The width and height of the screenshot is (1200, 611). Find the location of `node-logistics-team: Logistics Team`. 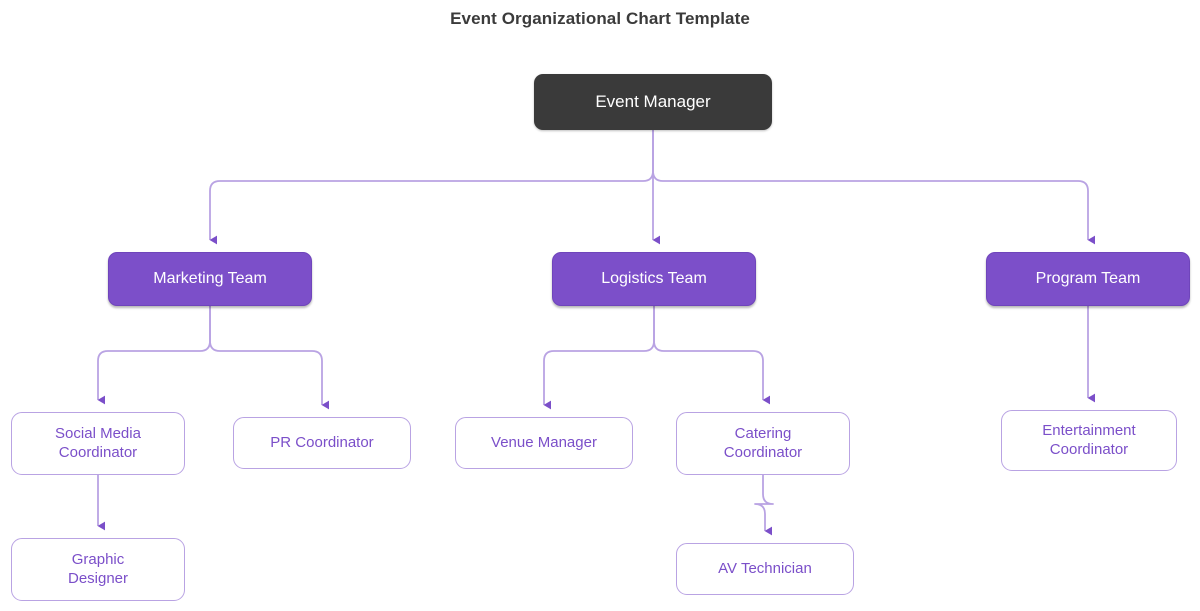

node-logistics-team: Logistics Team is located at coordinates (654, 279).